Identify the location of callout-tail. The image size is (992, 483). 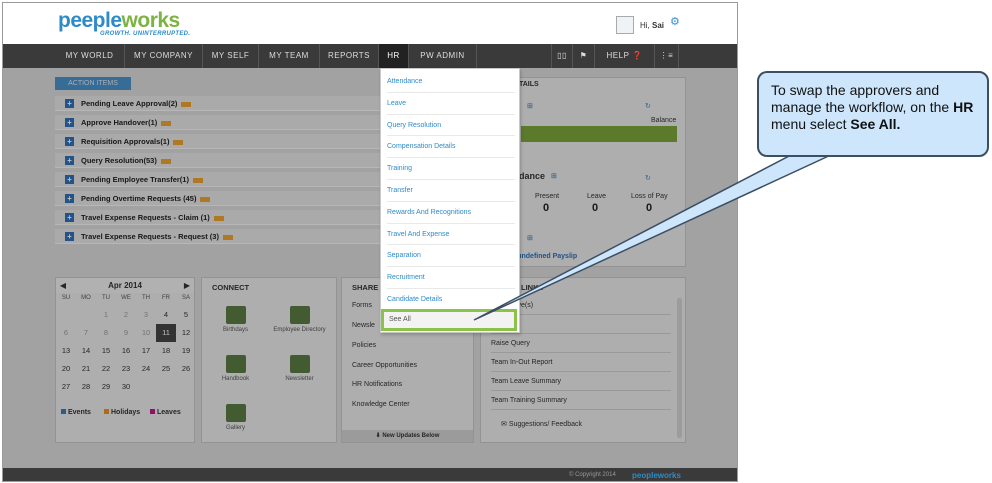
(653, 237).